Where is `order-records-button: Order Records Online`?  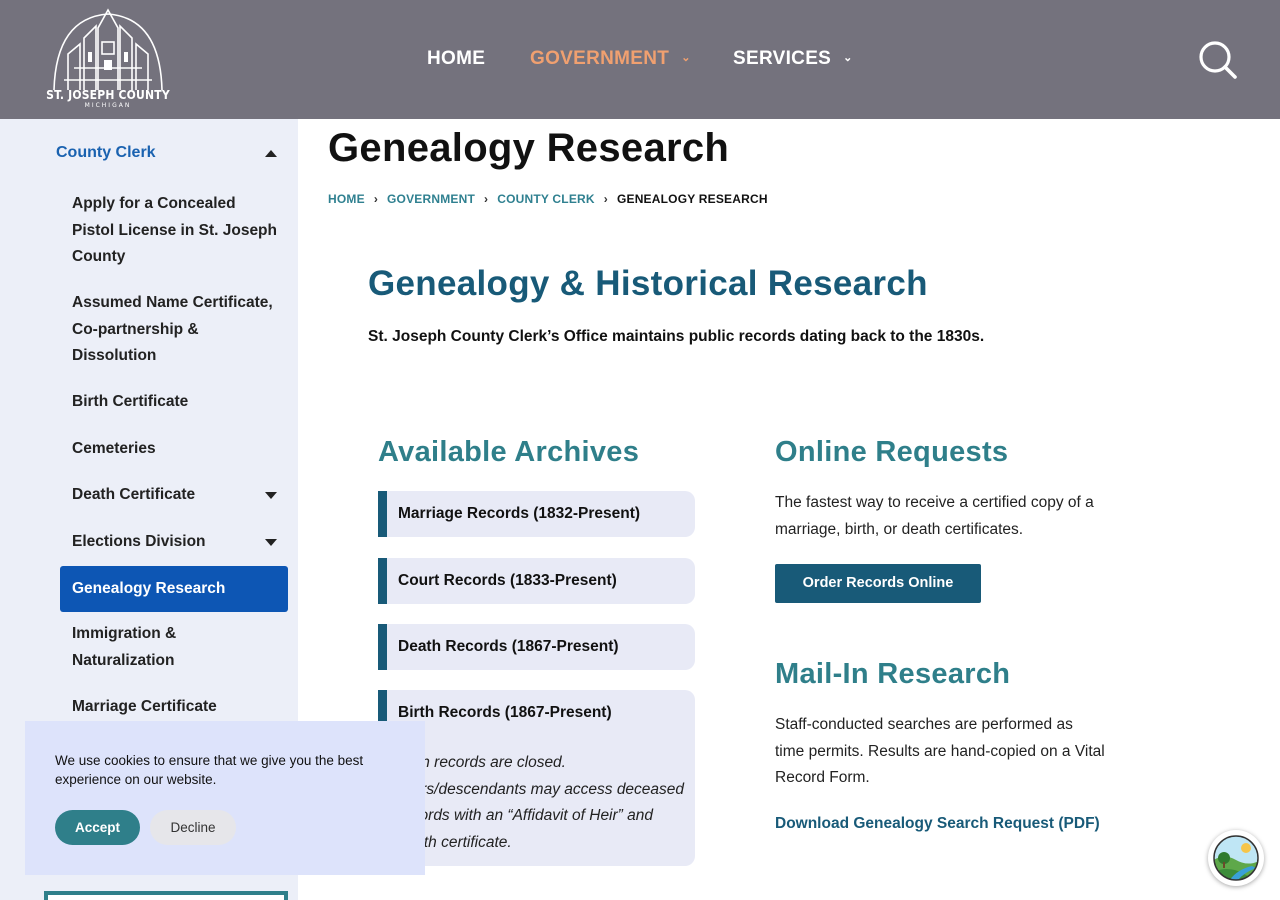 order-records-button: Order Records Online is located at coordinates (878, 583).